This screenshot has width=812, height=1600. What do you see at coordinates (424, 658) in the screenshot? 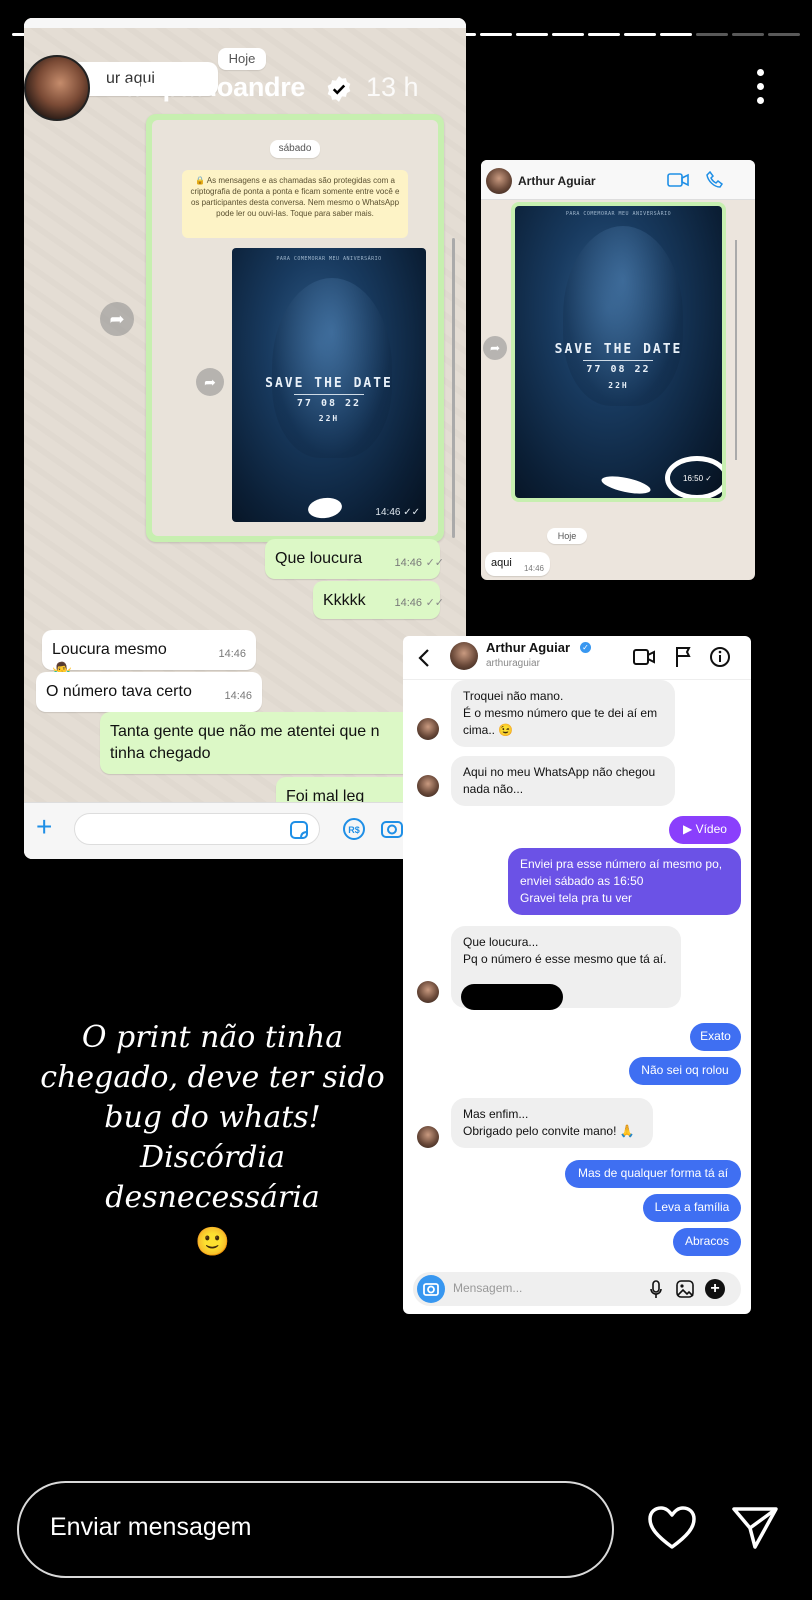
I see `back-arrow-icon` at bounding box center [424, 658].